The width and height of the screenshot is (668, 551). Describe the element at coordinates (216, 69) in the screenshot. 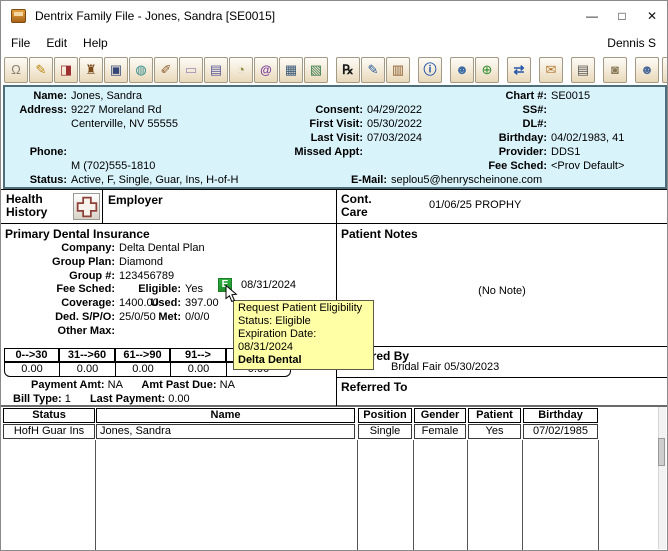

I see `document-lines-icon: ▤` at that location.